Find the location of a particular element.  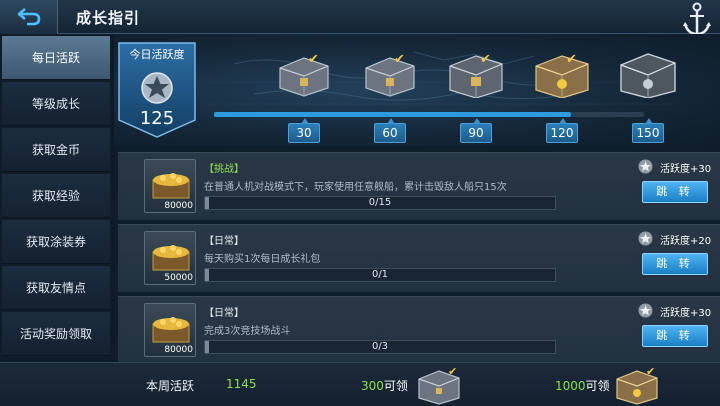

milestone-value: 120 is located at coordinates (562, 130).